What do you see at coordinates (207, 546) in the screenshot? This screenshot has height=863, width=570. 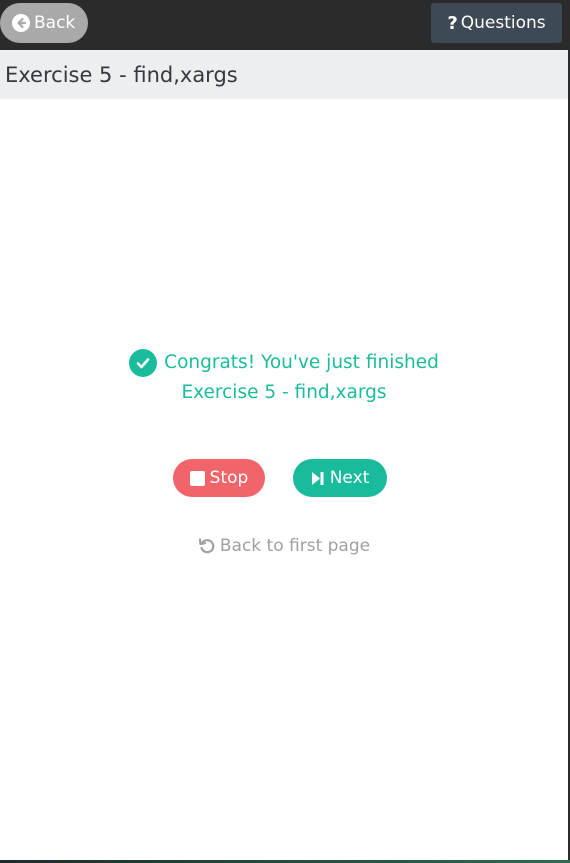 I see `undo-icon` at bounding box center [207, 546].